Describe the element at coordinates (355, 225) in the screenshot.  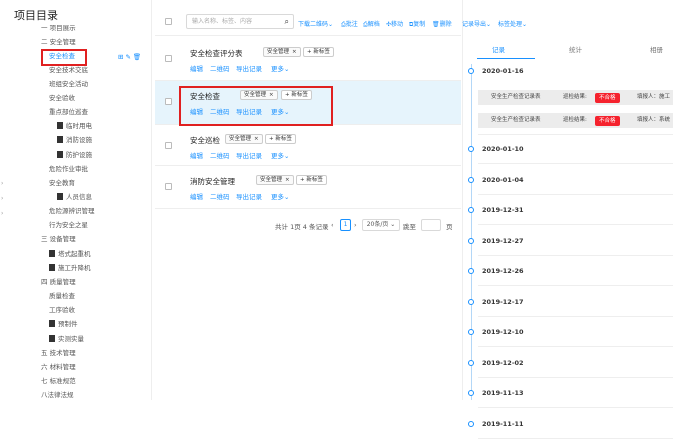
I see `pager-next: ›` at that location.